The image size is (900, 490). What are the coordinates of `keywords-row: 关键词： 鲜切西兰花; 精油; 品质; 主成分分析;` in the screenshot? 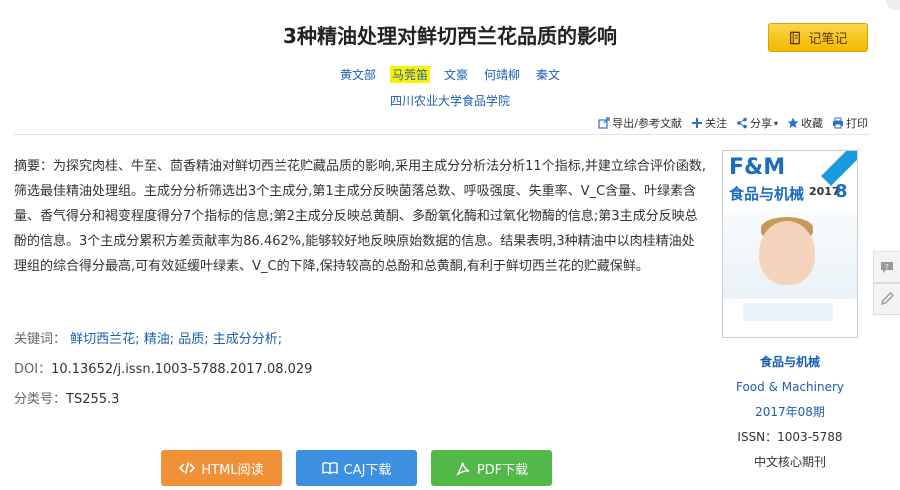 It's located at (148, 337).